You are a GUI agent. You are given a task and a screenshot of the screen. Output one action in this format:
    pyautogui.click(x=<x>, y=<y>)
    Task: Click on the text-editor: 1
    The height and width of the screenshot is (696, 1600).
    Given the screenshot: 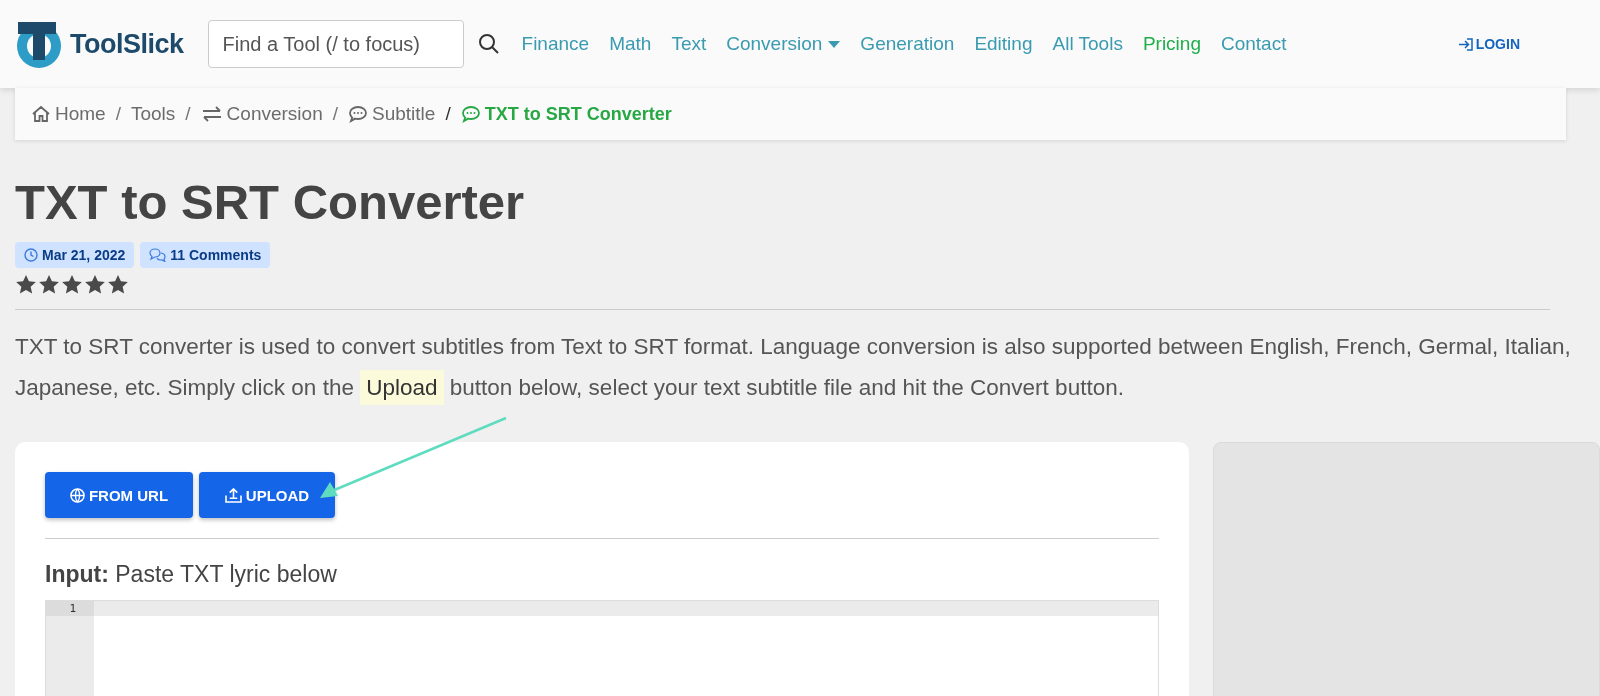 What is the action you would take?
    pyautogui.click(x=602, y=648)
    